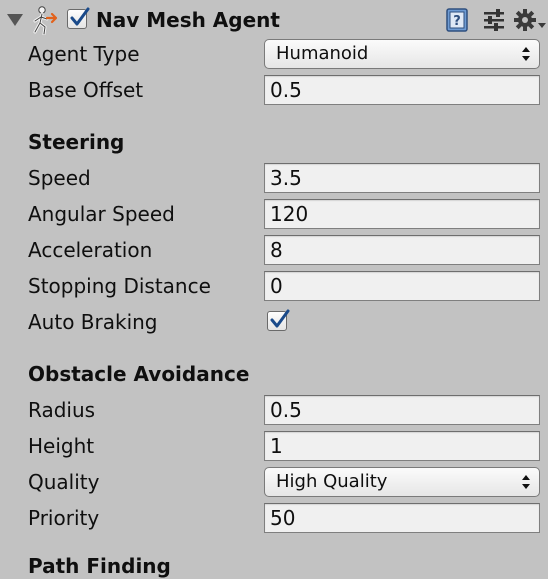 The width and height of the screenshot is (548, 579). I want to click on quality-row: Quality High Quality, so click(274, 482).